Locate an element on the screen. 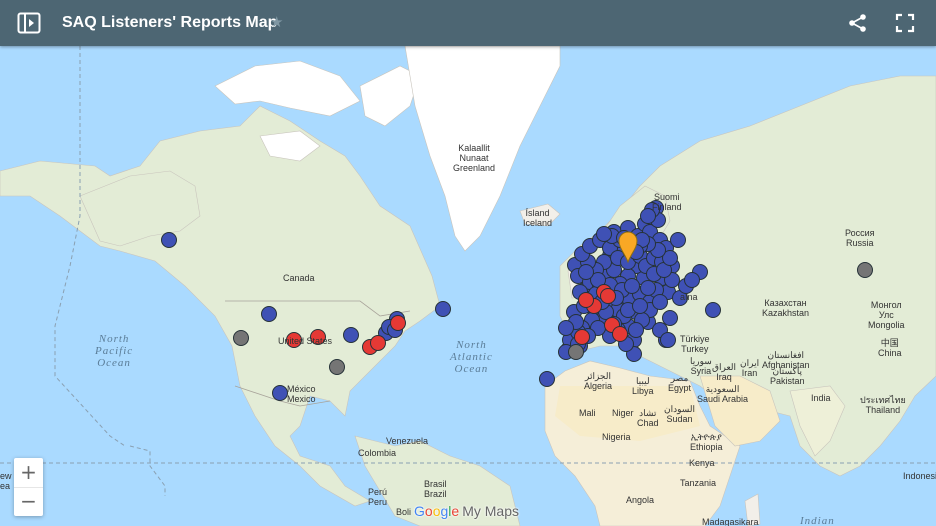  google-logo: Google is located at coordinates (437, 511).